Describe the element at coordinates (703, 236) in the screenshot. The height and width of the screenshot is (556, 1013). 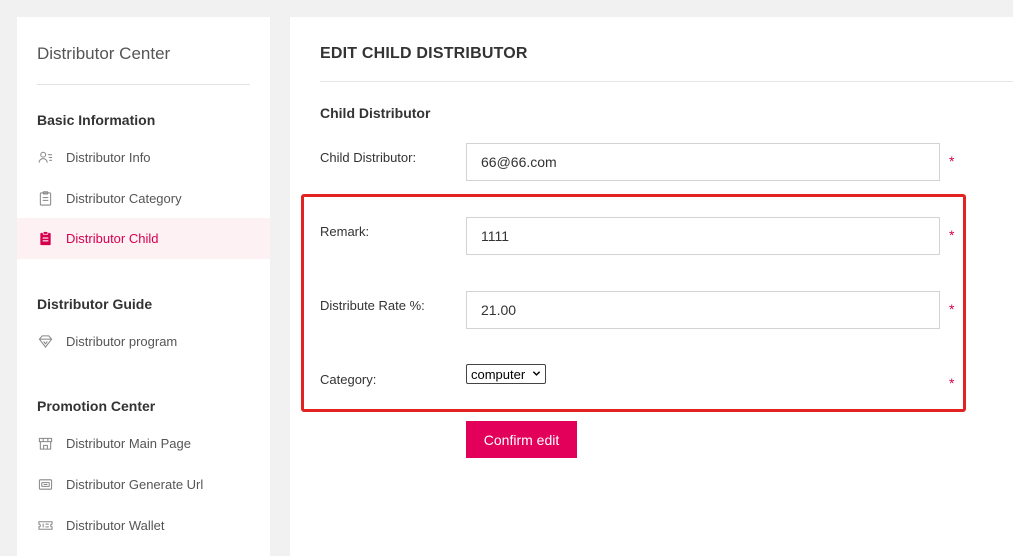
I see `remark-field` at that location.